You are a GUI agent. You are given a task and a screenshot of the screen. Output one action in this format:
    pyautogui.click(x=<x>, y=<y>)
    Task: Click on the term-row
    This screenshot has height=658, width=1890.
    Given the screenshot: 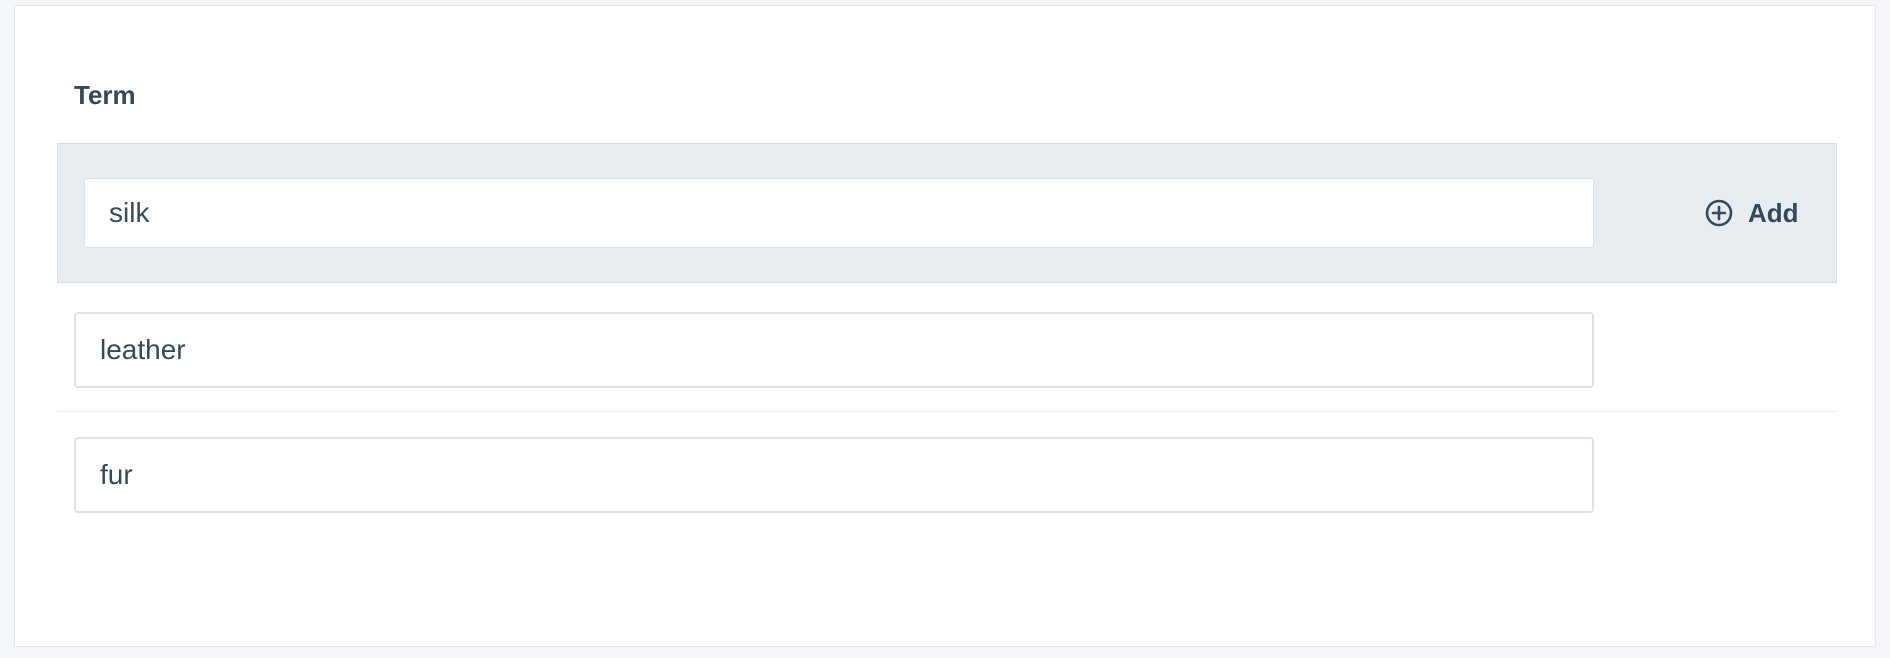 What is the action you would take?
    pyautogui.click(x=947, y=475)
    